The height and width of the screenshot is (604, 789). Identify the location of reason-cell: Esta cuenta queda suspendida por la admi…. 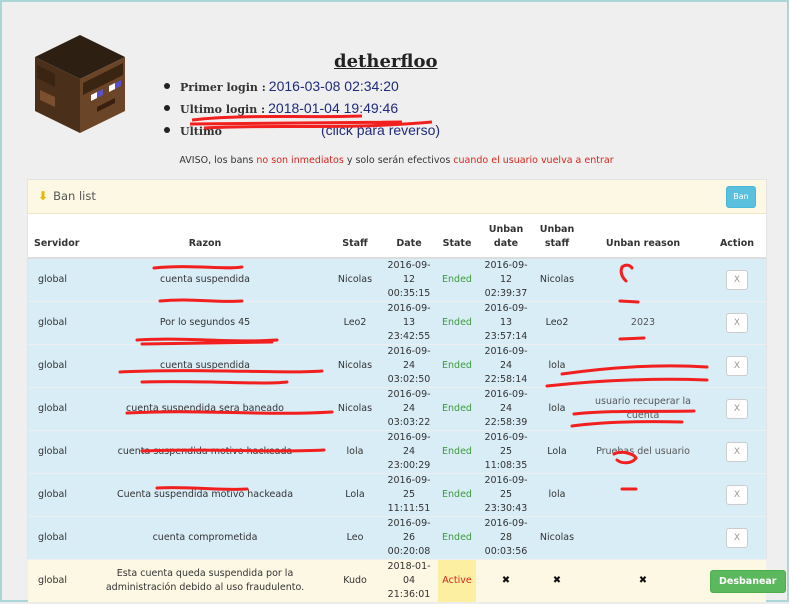
(205, 580).